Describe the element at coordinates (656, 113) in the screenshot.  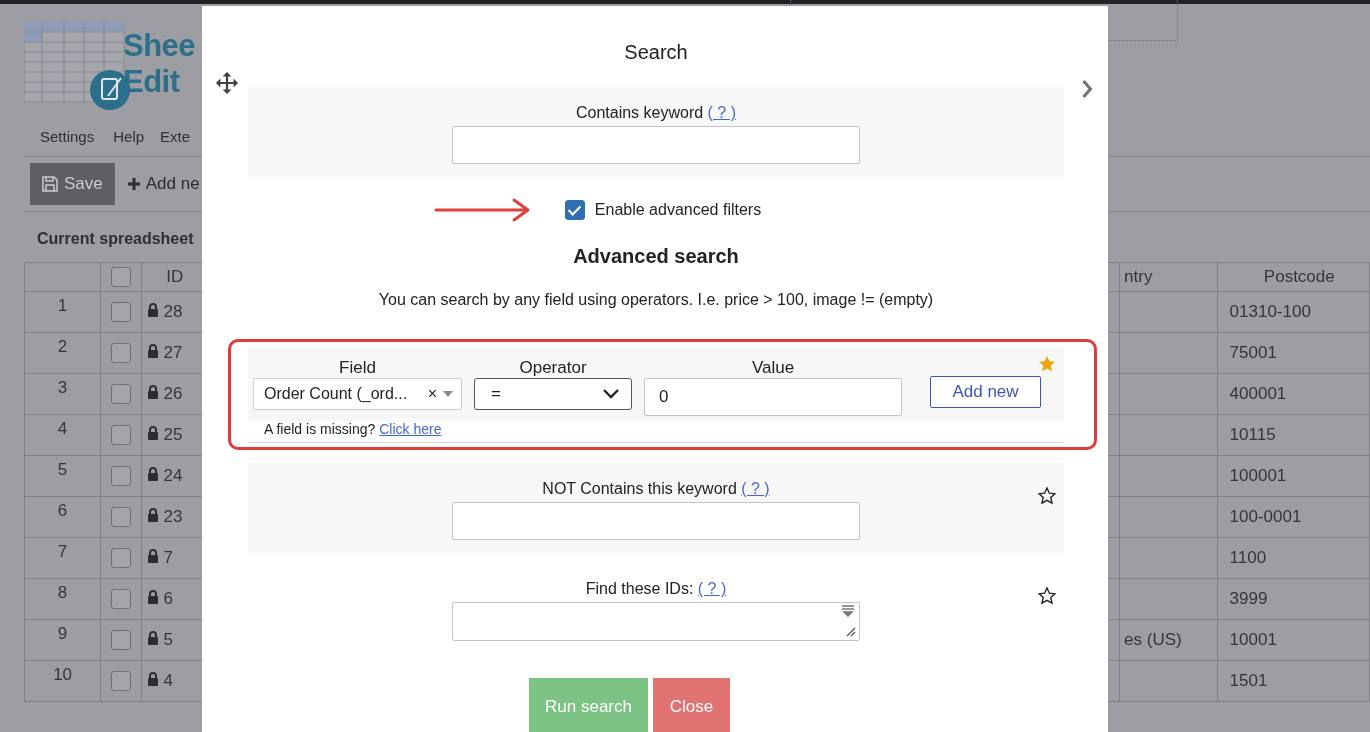
I see `field-label: Contains keyword ( ? )` at that location.